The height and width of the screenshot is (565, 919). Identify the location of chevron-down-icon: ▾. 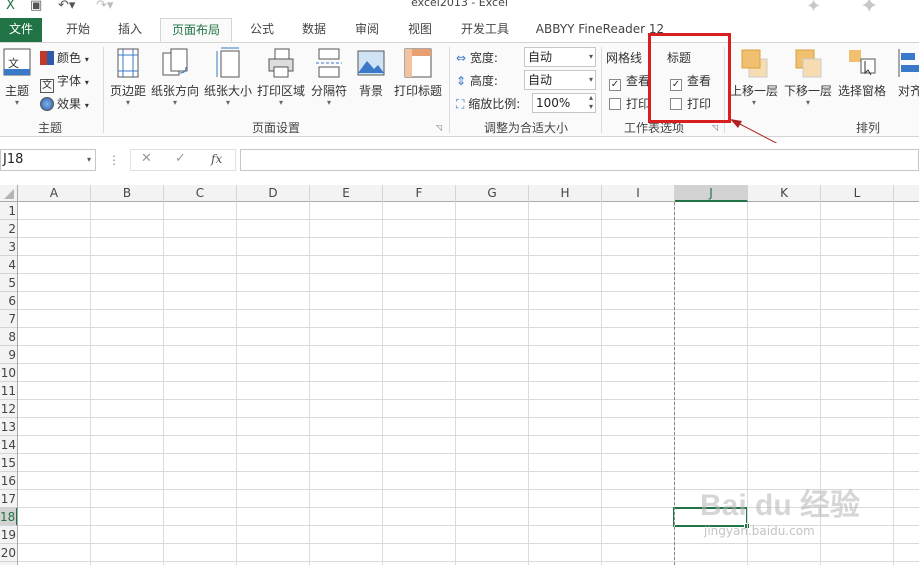
(88, 159).